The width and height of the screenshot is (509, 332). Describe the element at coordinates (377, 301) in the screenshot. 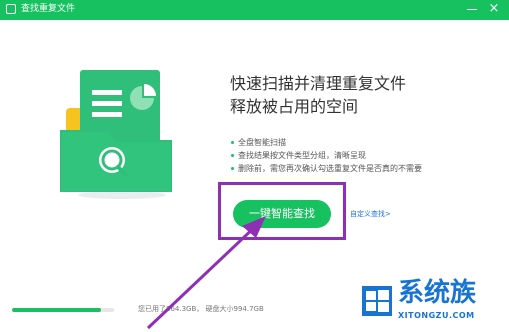

I see `windows-logo-icon` at that location.